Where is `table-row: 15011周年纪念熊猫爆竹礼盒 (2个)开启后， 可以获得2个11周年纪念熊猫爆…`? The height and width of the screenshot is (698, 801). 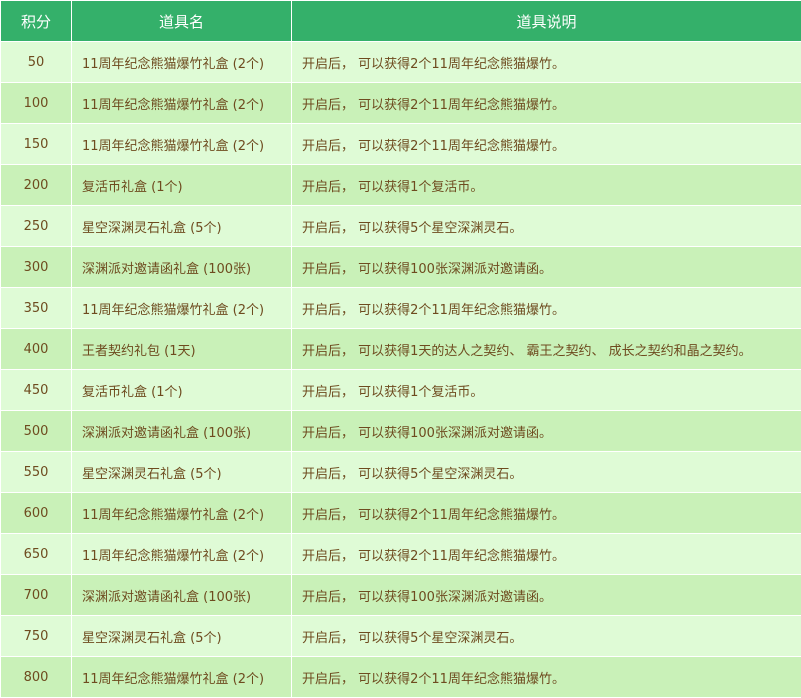
table-row: 15011周年纪念熊猫爆竹礼盒 (2个)开启后， 可以获得2个11周年纪念熊猫爆… is located at coordinates (401, 144).